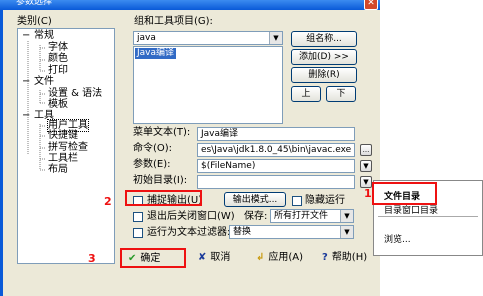 The height and width of the screenshot is (296, 483). Describe the element at coordinates (75, 93) in the screenshot. I see `tree-item-syntax-settings: 设置 & 语法` at that location.